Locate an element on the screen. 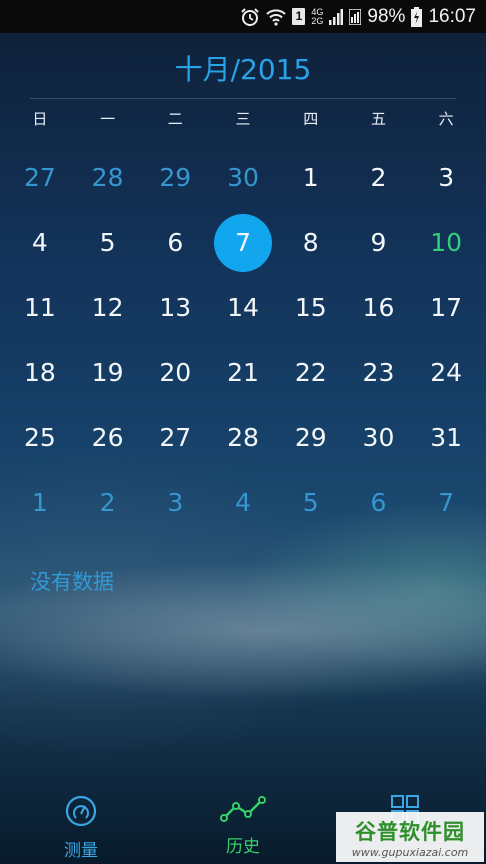  week-row: 18 19 20 21 22 23 24 is located at coordinates (243, 372).